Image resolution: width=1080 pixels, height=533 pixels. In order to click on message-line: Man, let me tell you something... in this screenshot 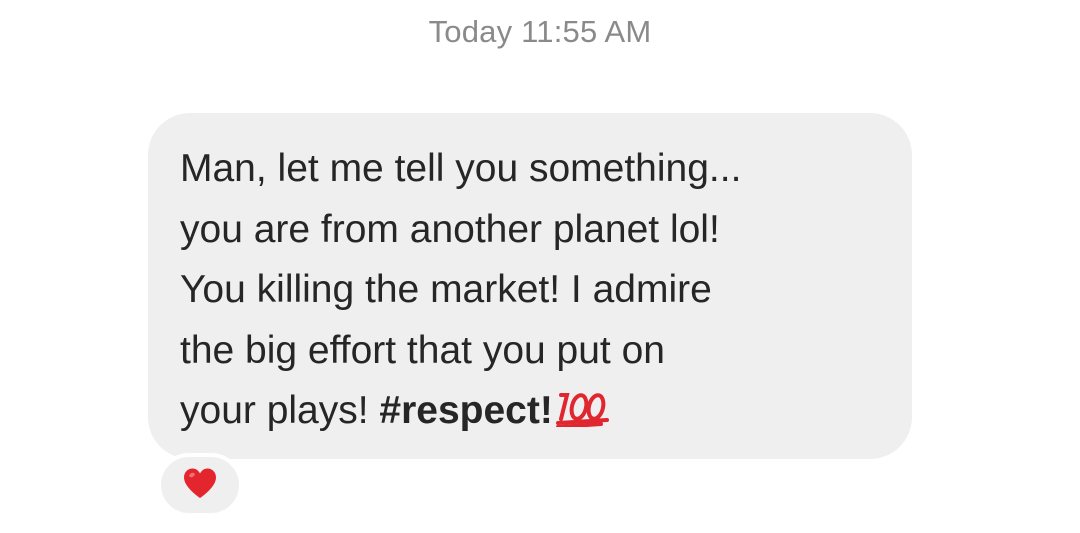, I will do `click(461, 168)`.